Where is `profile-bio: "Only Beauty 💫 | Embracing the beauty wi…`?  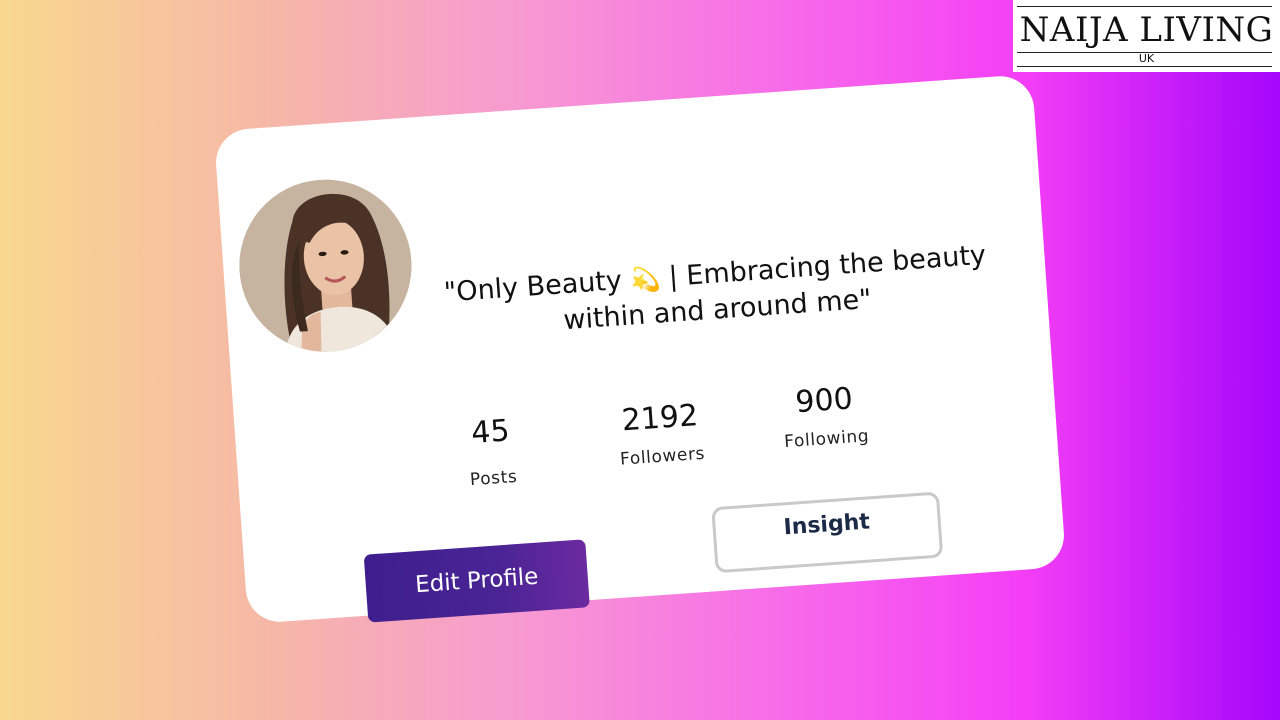
profile-bio: "Only Beauty 💫 | Embracing the beauty wi… is located at coordinates (716, 292).